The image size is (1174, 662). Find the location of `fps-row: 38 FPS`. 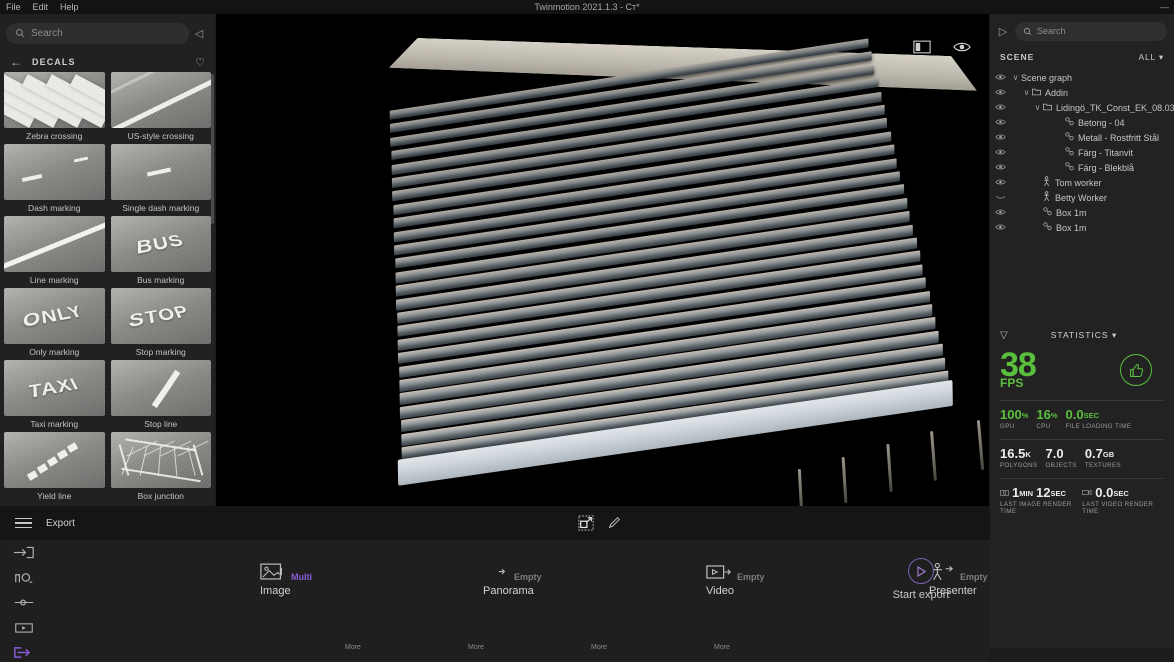

fps-row: 38 FPS is located at coordinates (1082, 370).